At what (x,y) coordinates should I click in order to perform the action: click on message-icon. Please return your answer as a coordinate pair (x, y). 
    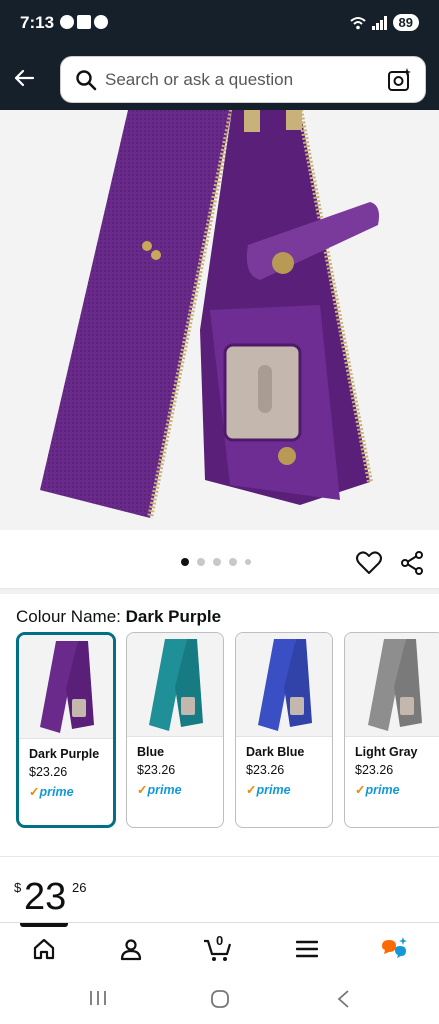
    Looking at the image, I should click on (84, 22).